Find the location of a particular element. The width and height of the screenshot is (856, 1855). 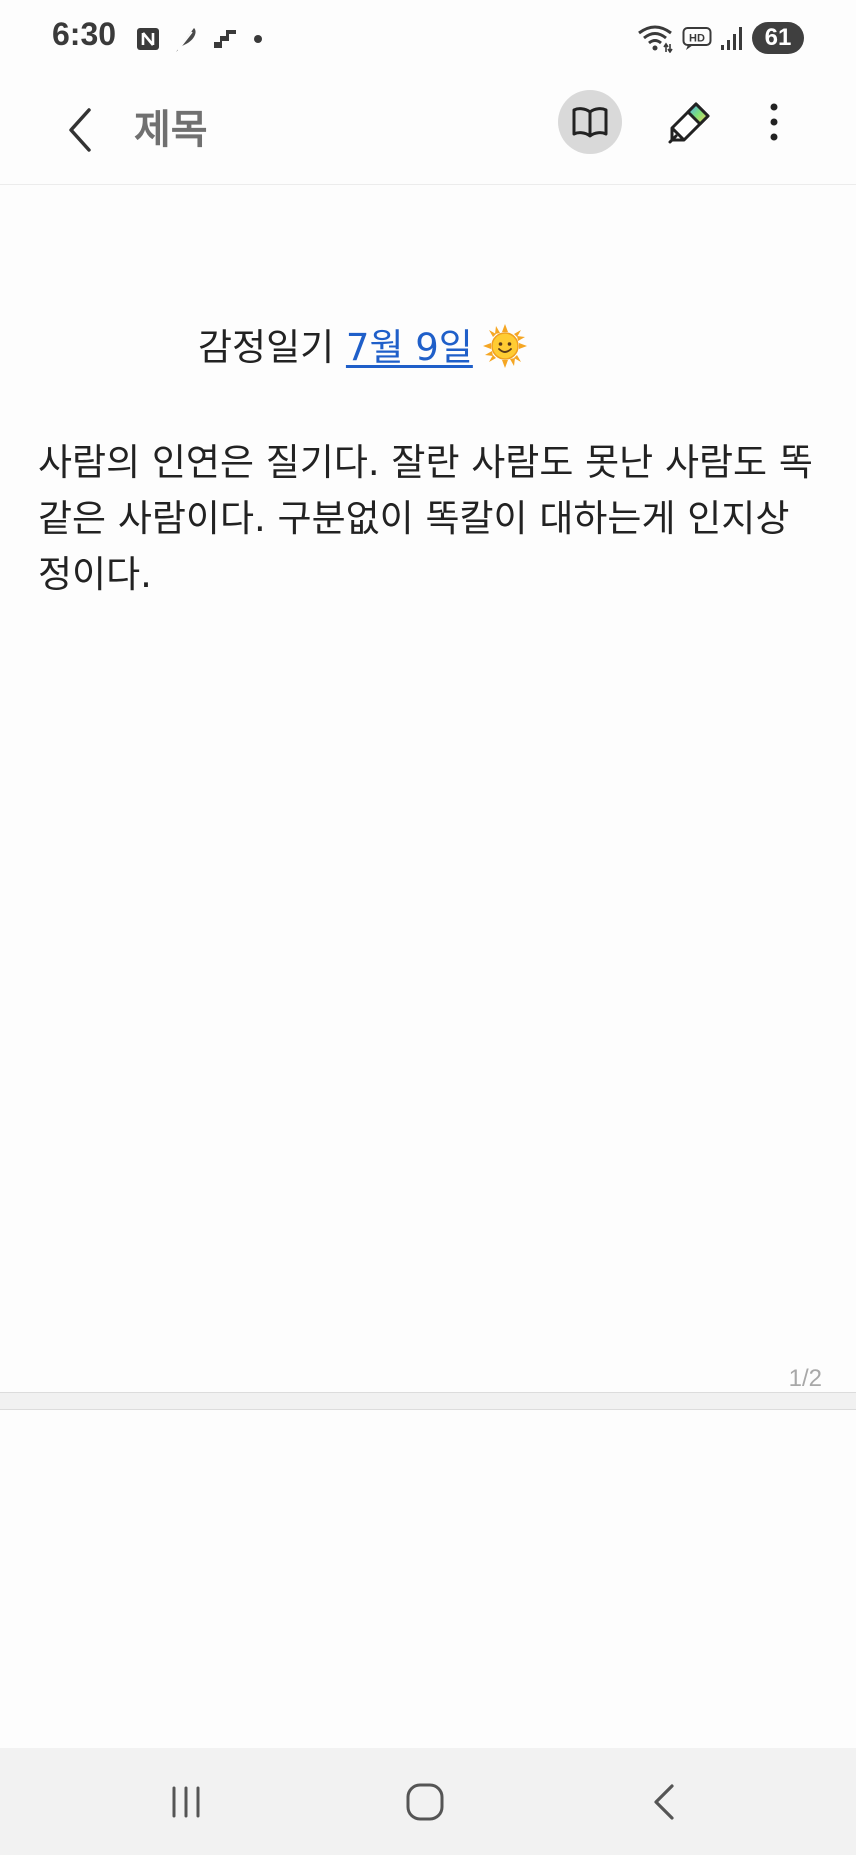

home-button is located at coordinates (425, 1802).